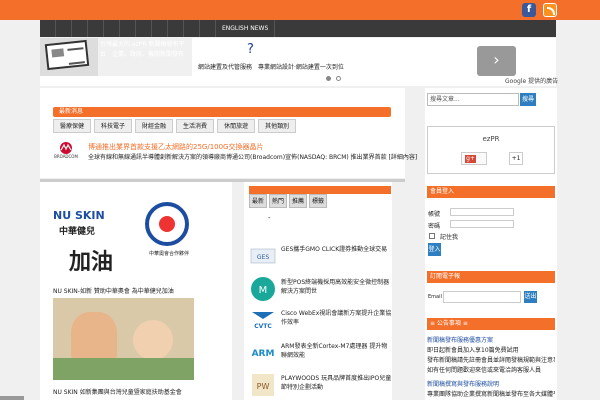 The width and height of the screenshot is (600, 400). I want to click on playwoods-logo: PW, so click(263, 385).